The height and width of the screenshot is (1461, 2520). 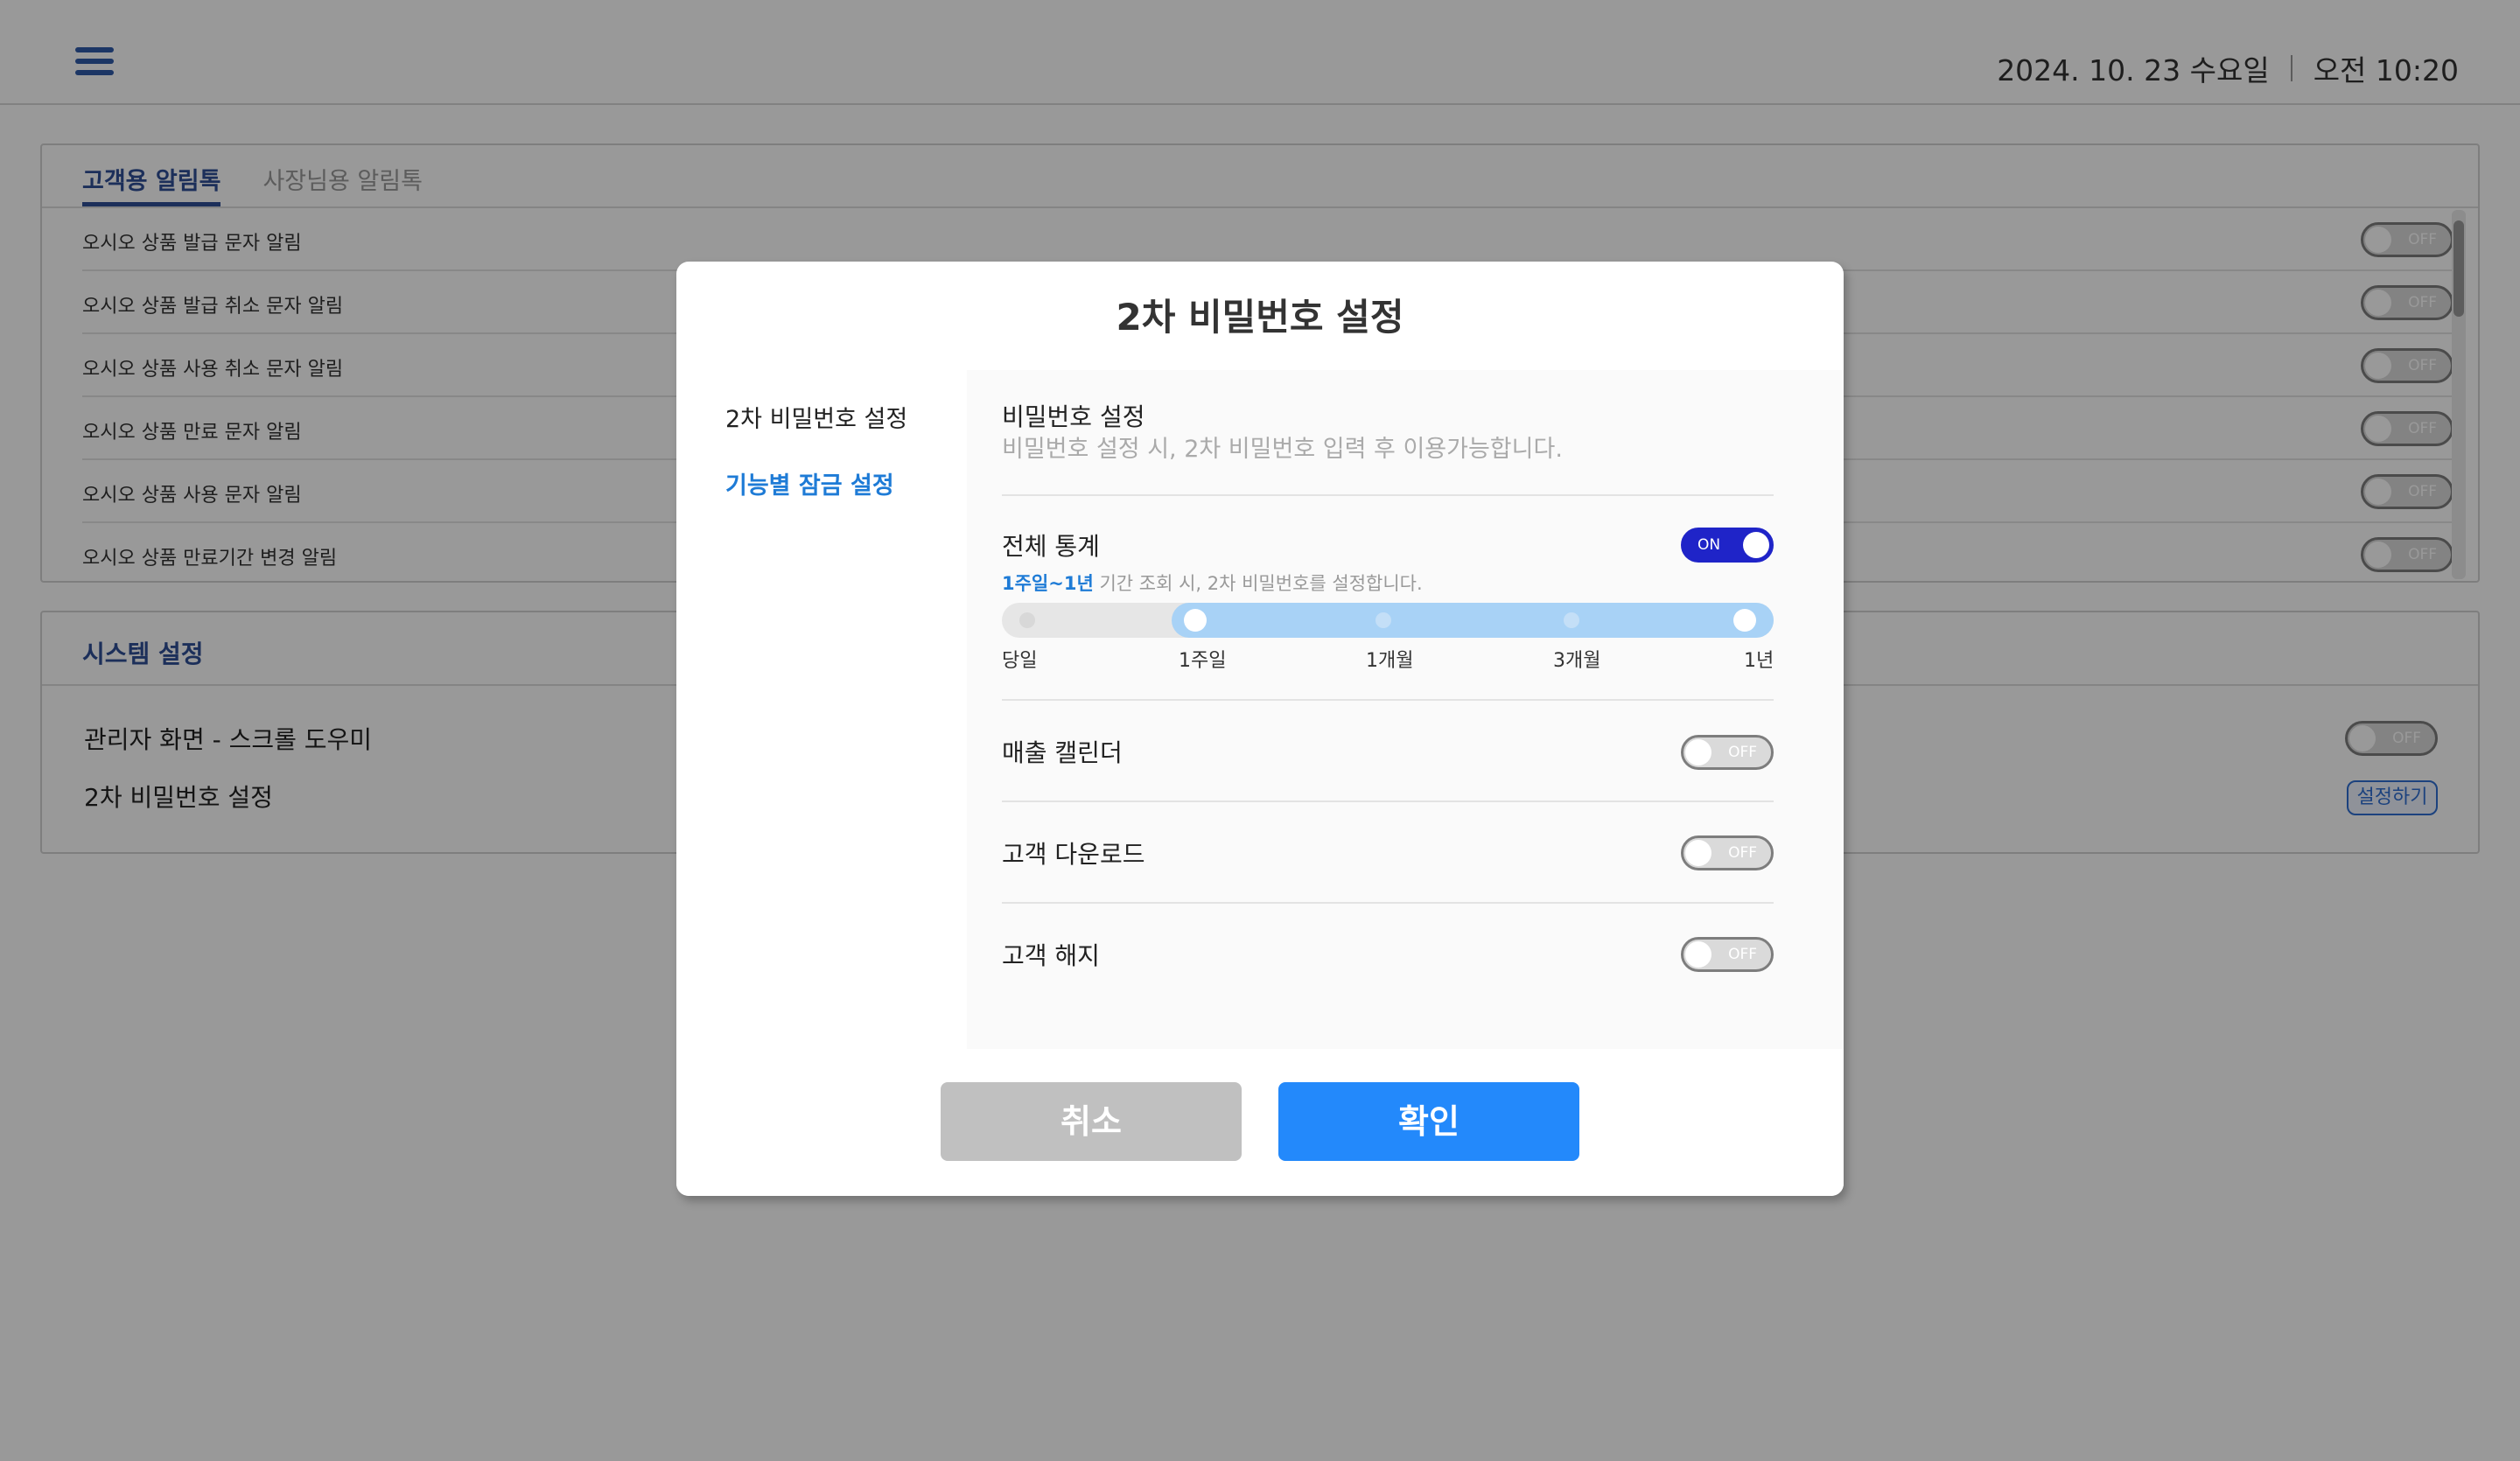 I want to click on customer-cancel-toggle: OFF, so click(x=1727, y=954).